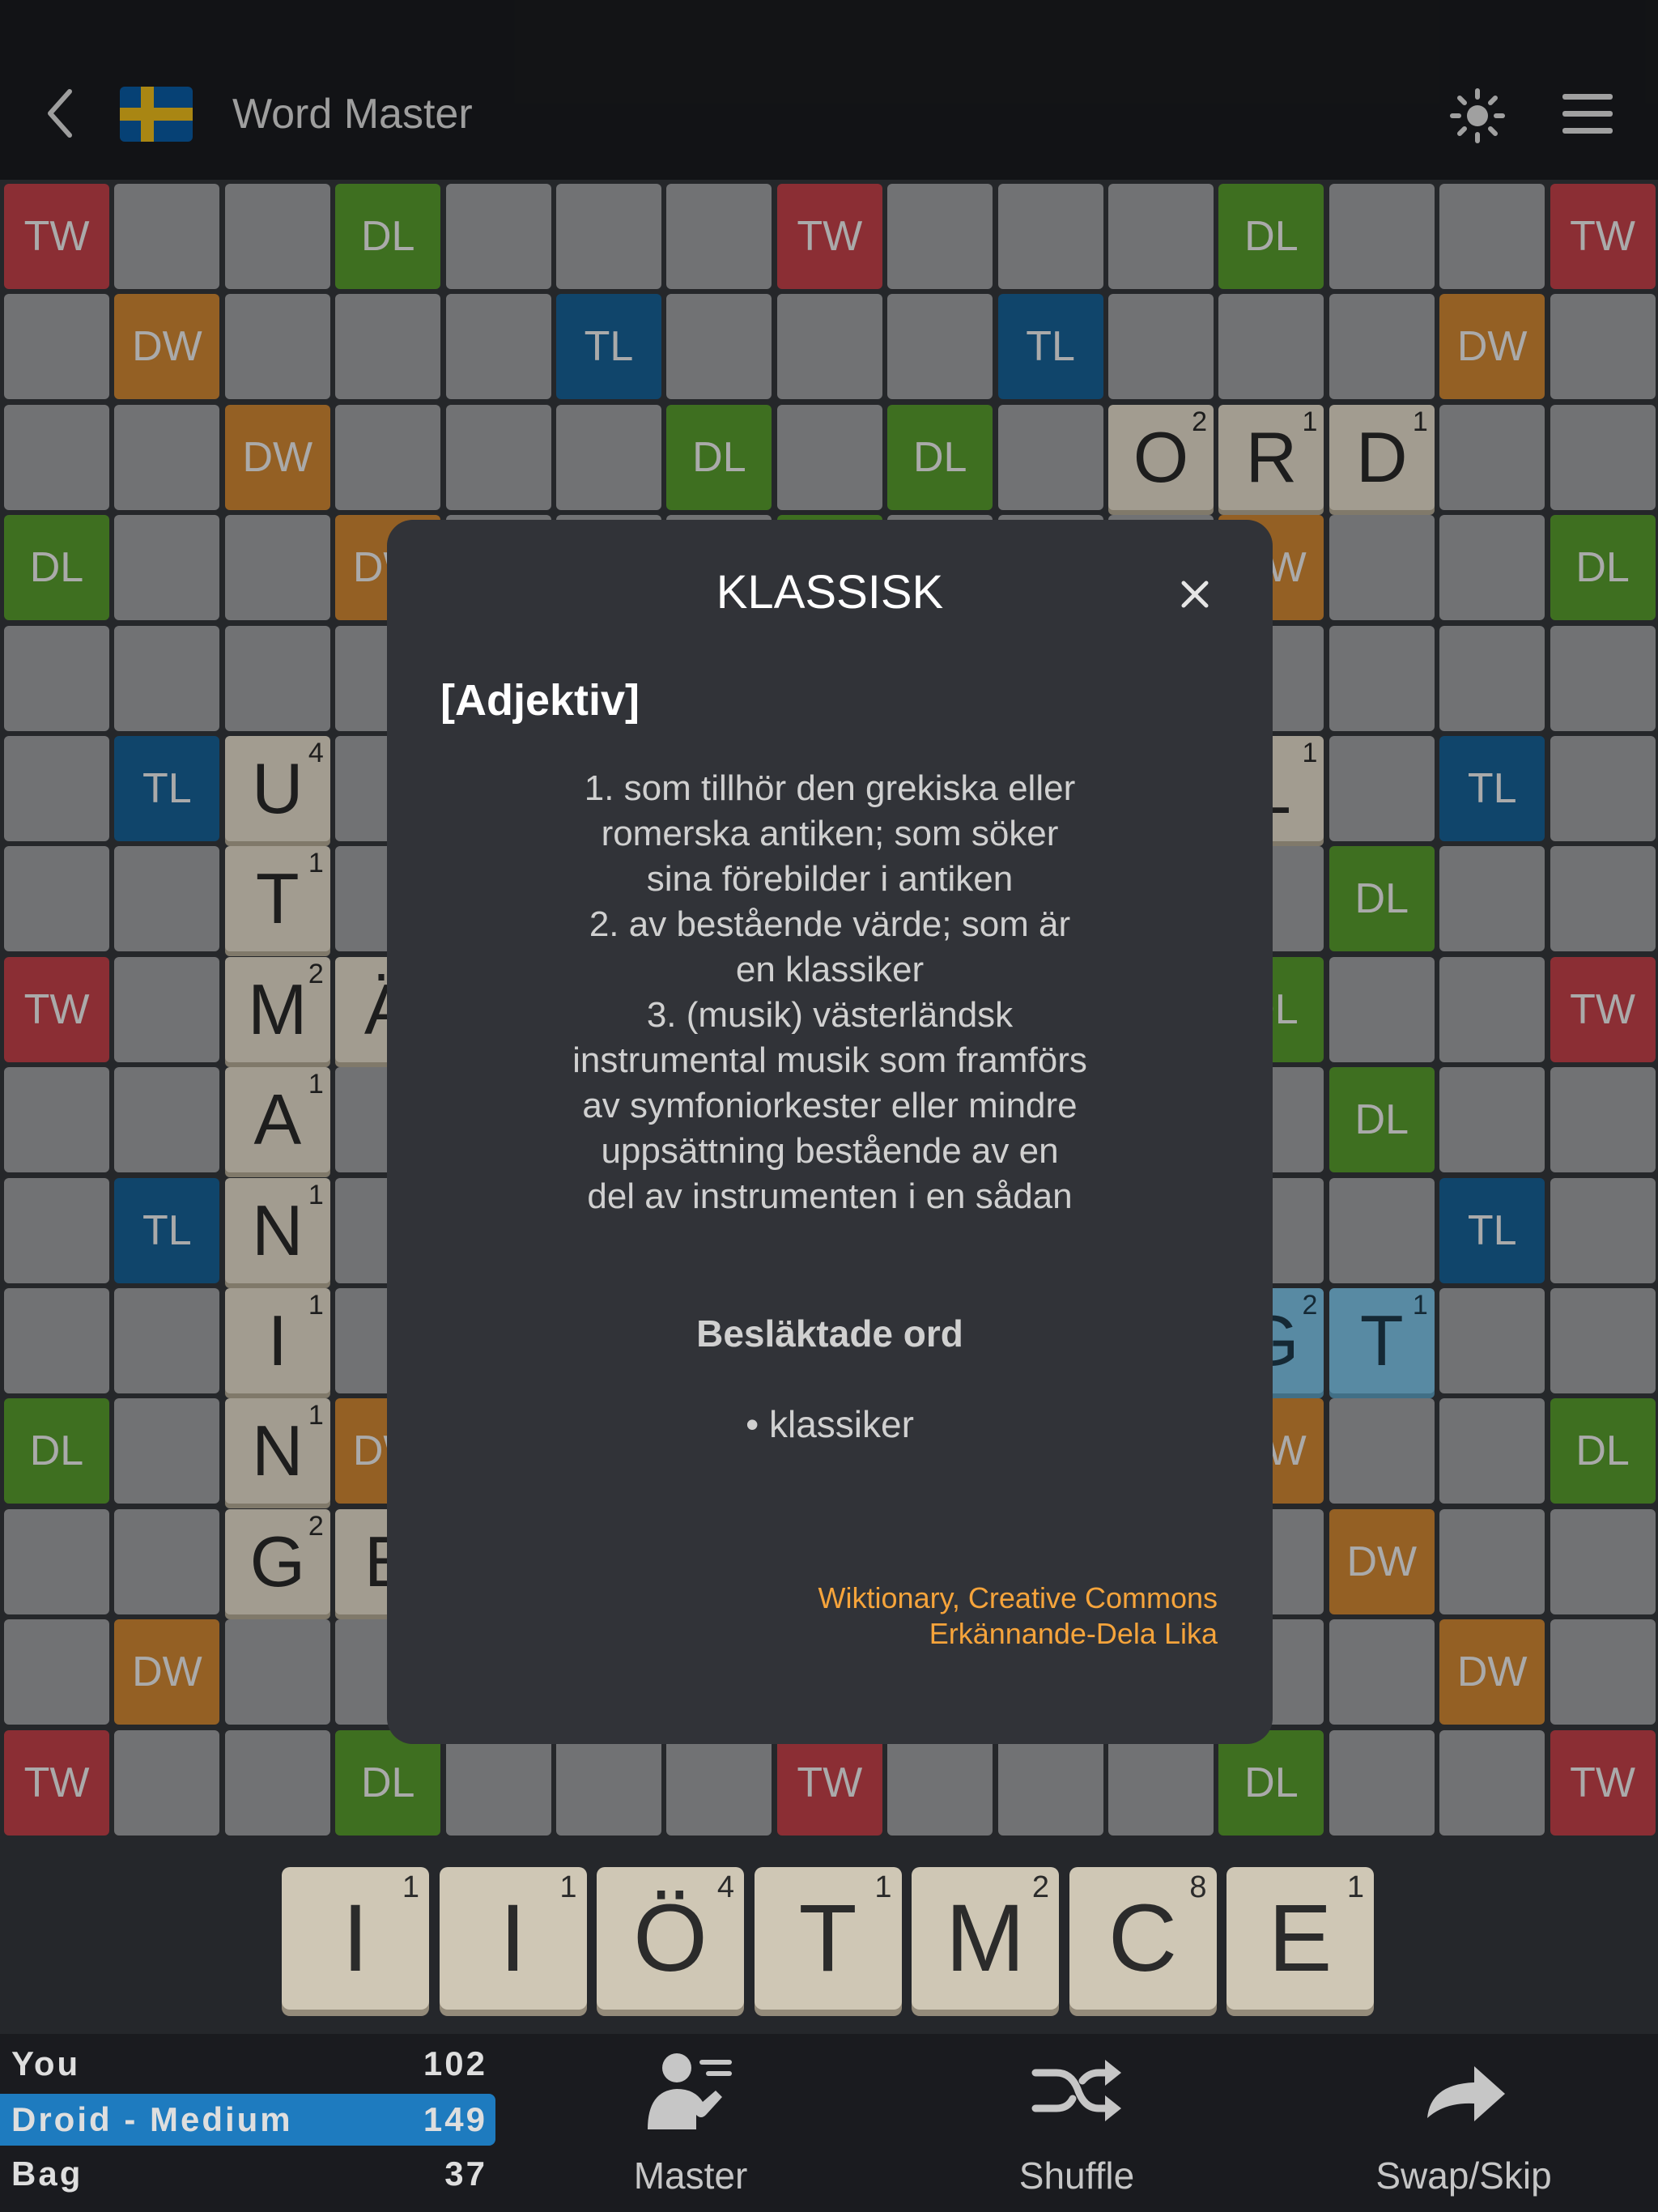  What do you see at coordinates (1040, 1887) in the screenshot?
I see `rack-tile-points: 2` at bounding box center [1040, 1887].